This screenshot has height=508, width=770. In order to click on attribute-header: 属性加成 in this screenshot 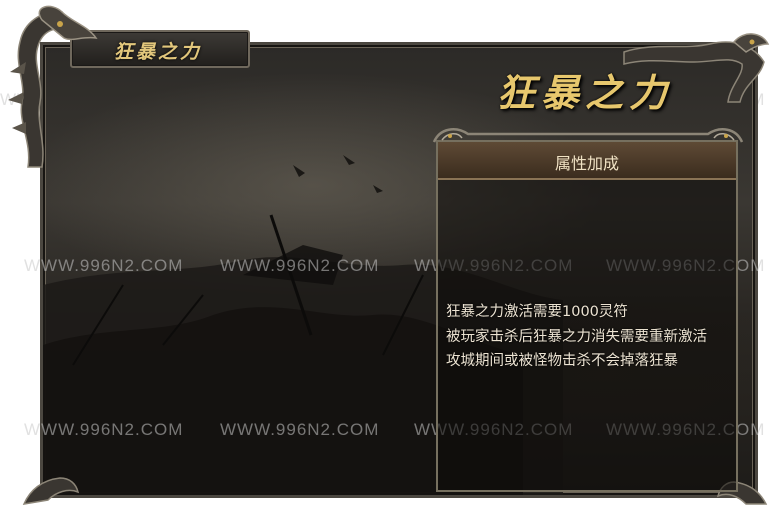, I will do `click(587, 161)`.